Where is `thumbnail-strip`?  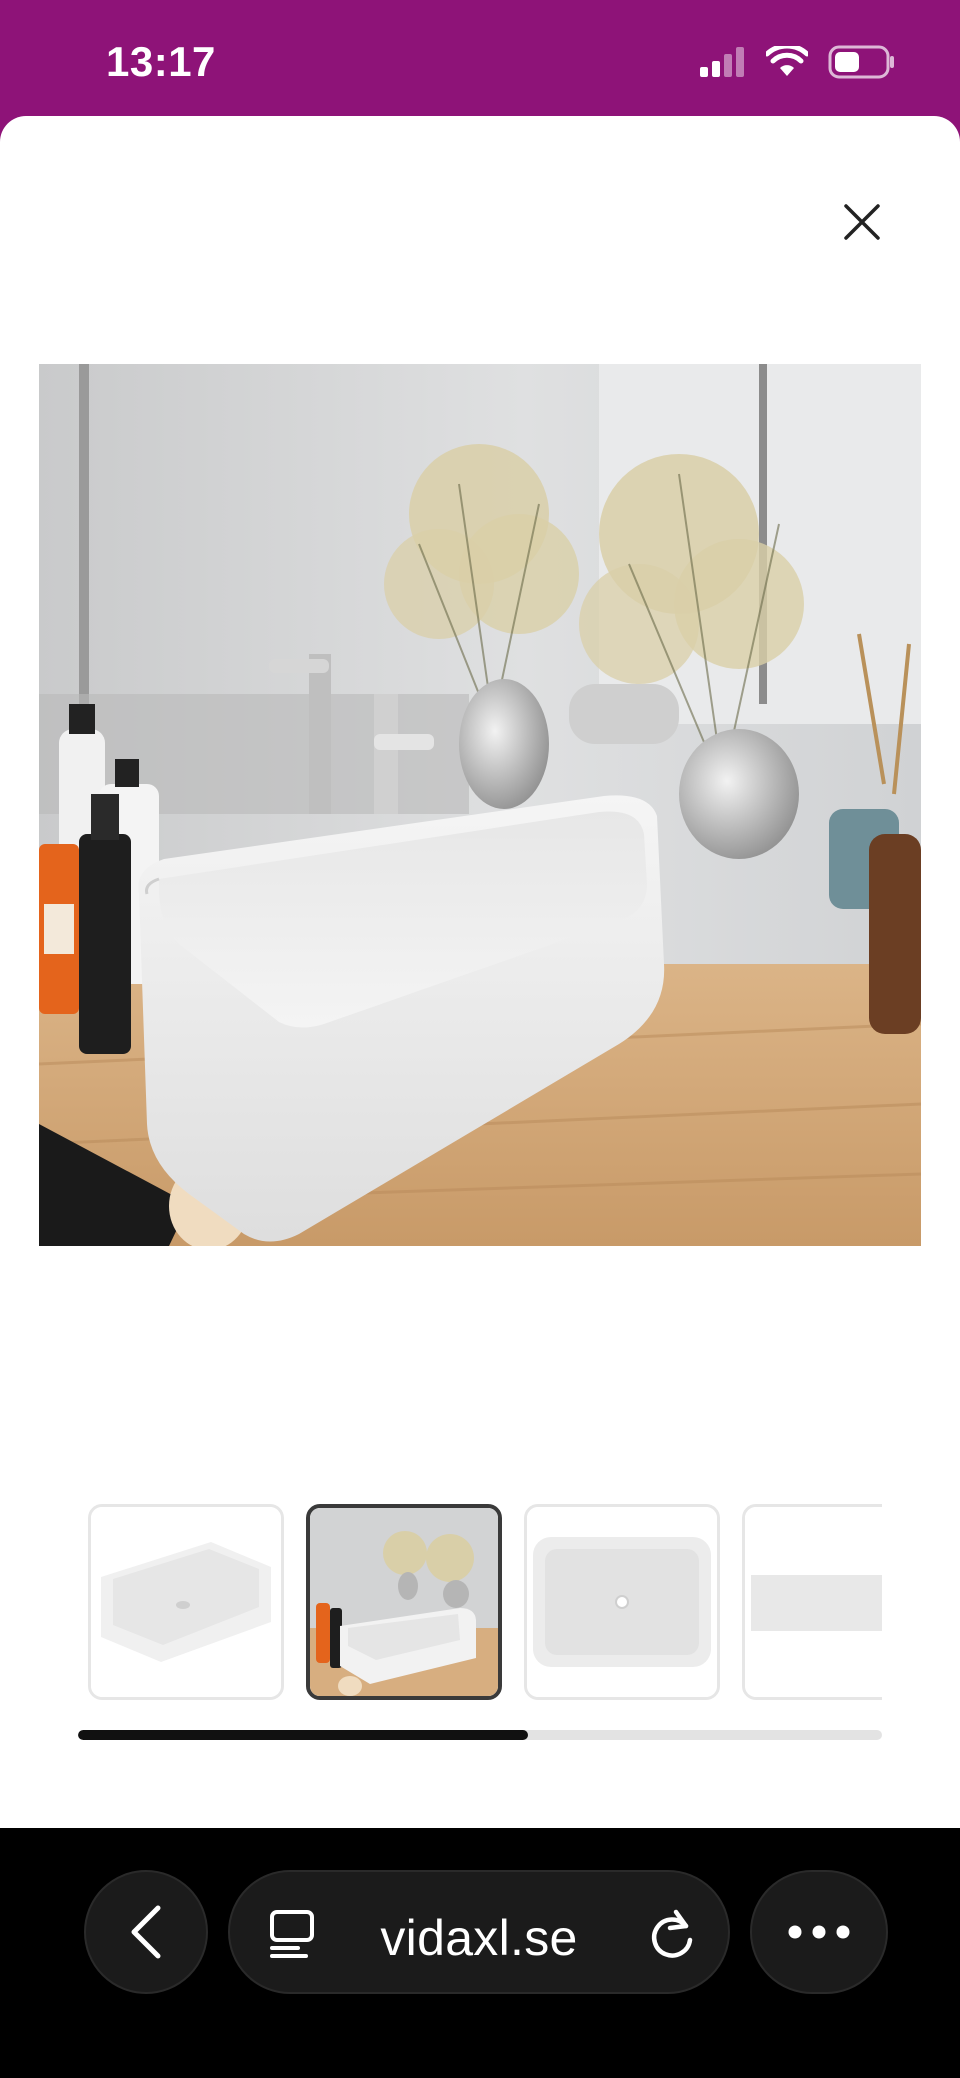 thumbnail-strip is located at coordinates (484, 1604).